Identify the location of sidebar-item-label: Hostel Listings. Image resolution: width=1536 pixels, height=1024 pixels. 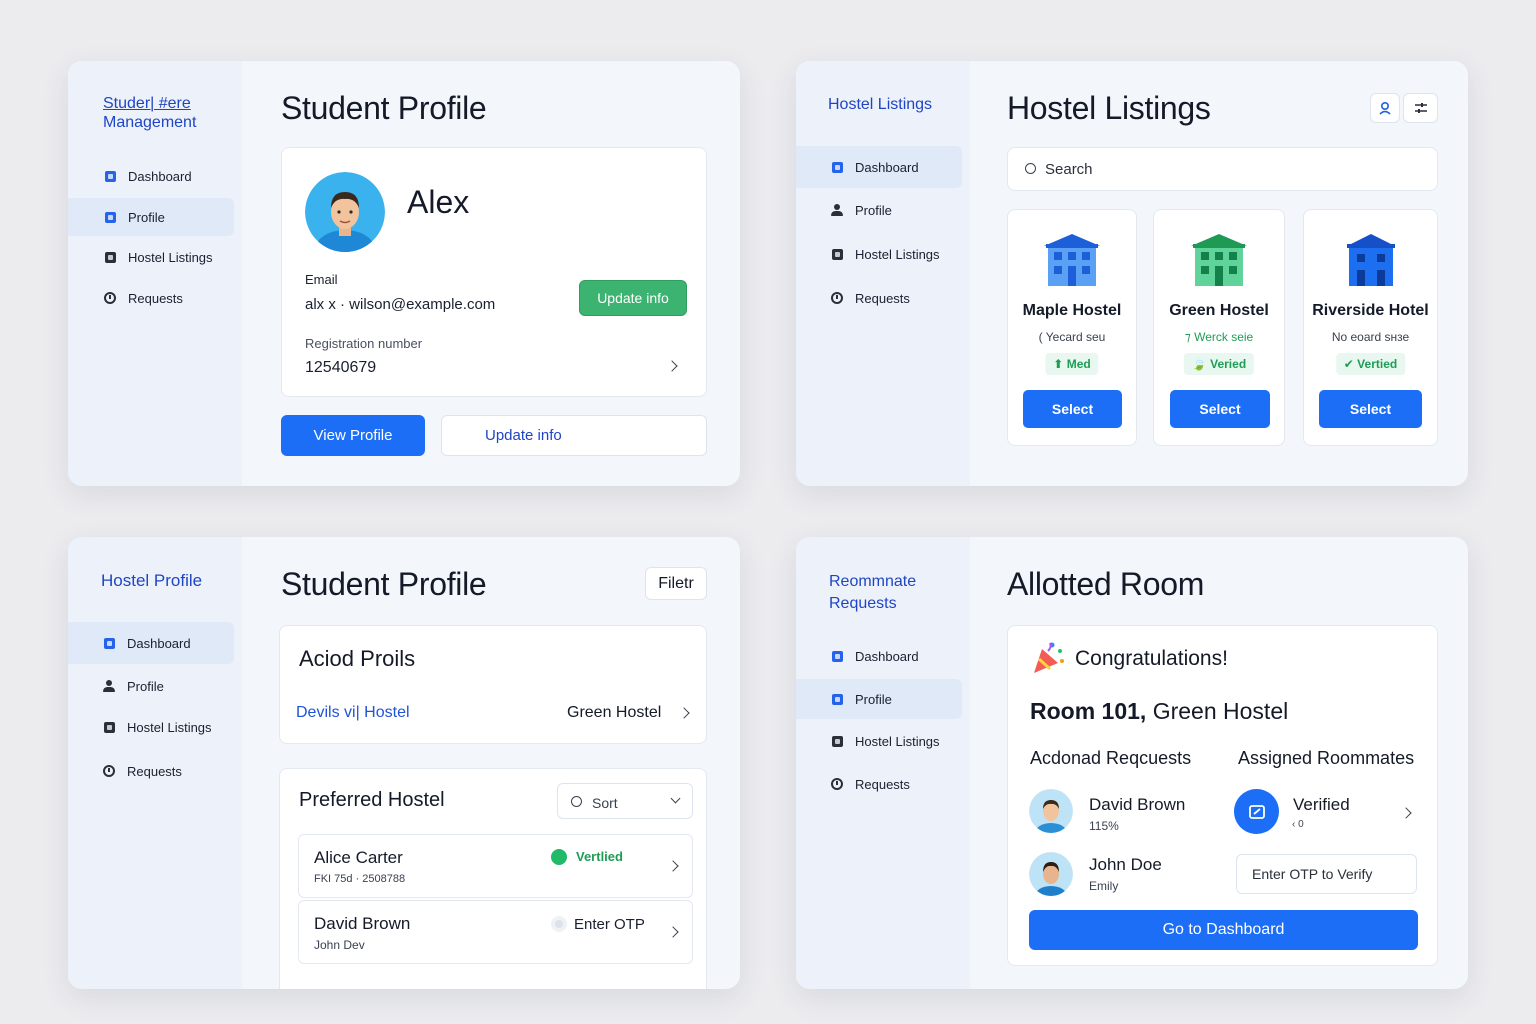
(170, 257).